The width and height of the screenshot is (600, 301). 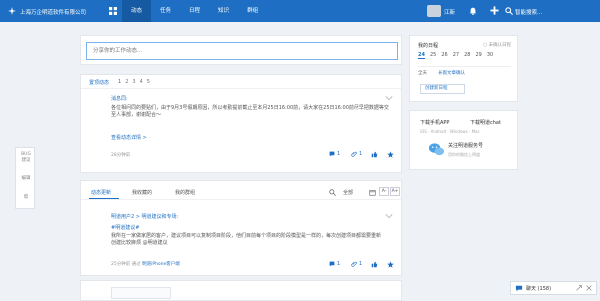 I want to click on font-increase-button: A+, so click(x=395, y=191).